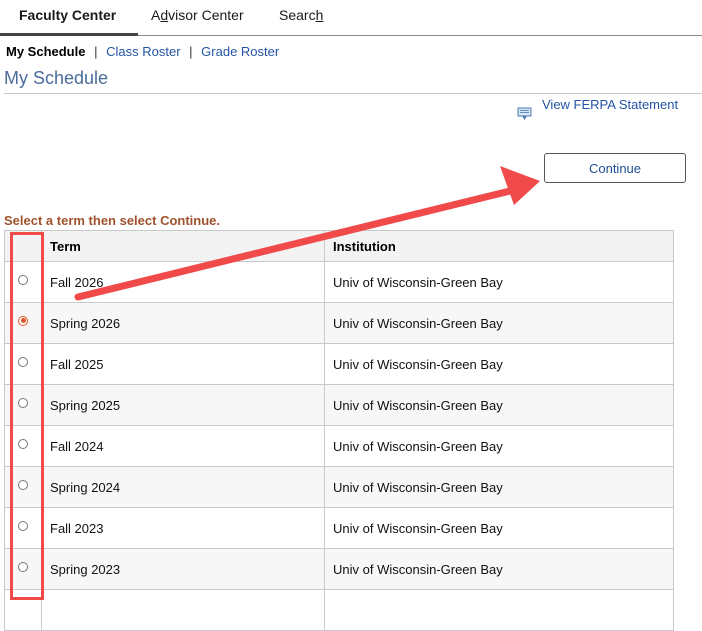 This screenshot has width=702, height=631. What do you see at coordinates (46, 51) in the screenshot?
I see `subnav-my-schedule: My Schedule` at bounding box center [46, 51].